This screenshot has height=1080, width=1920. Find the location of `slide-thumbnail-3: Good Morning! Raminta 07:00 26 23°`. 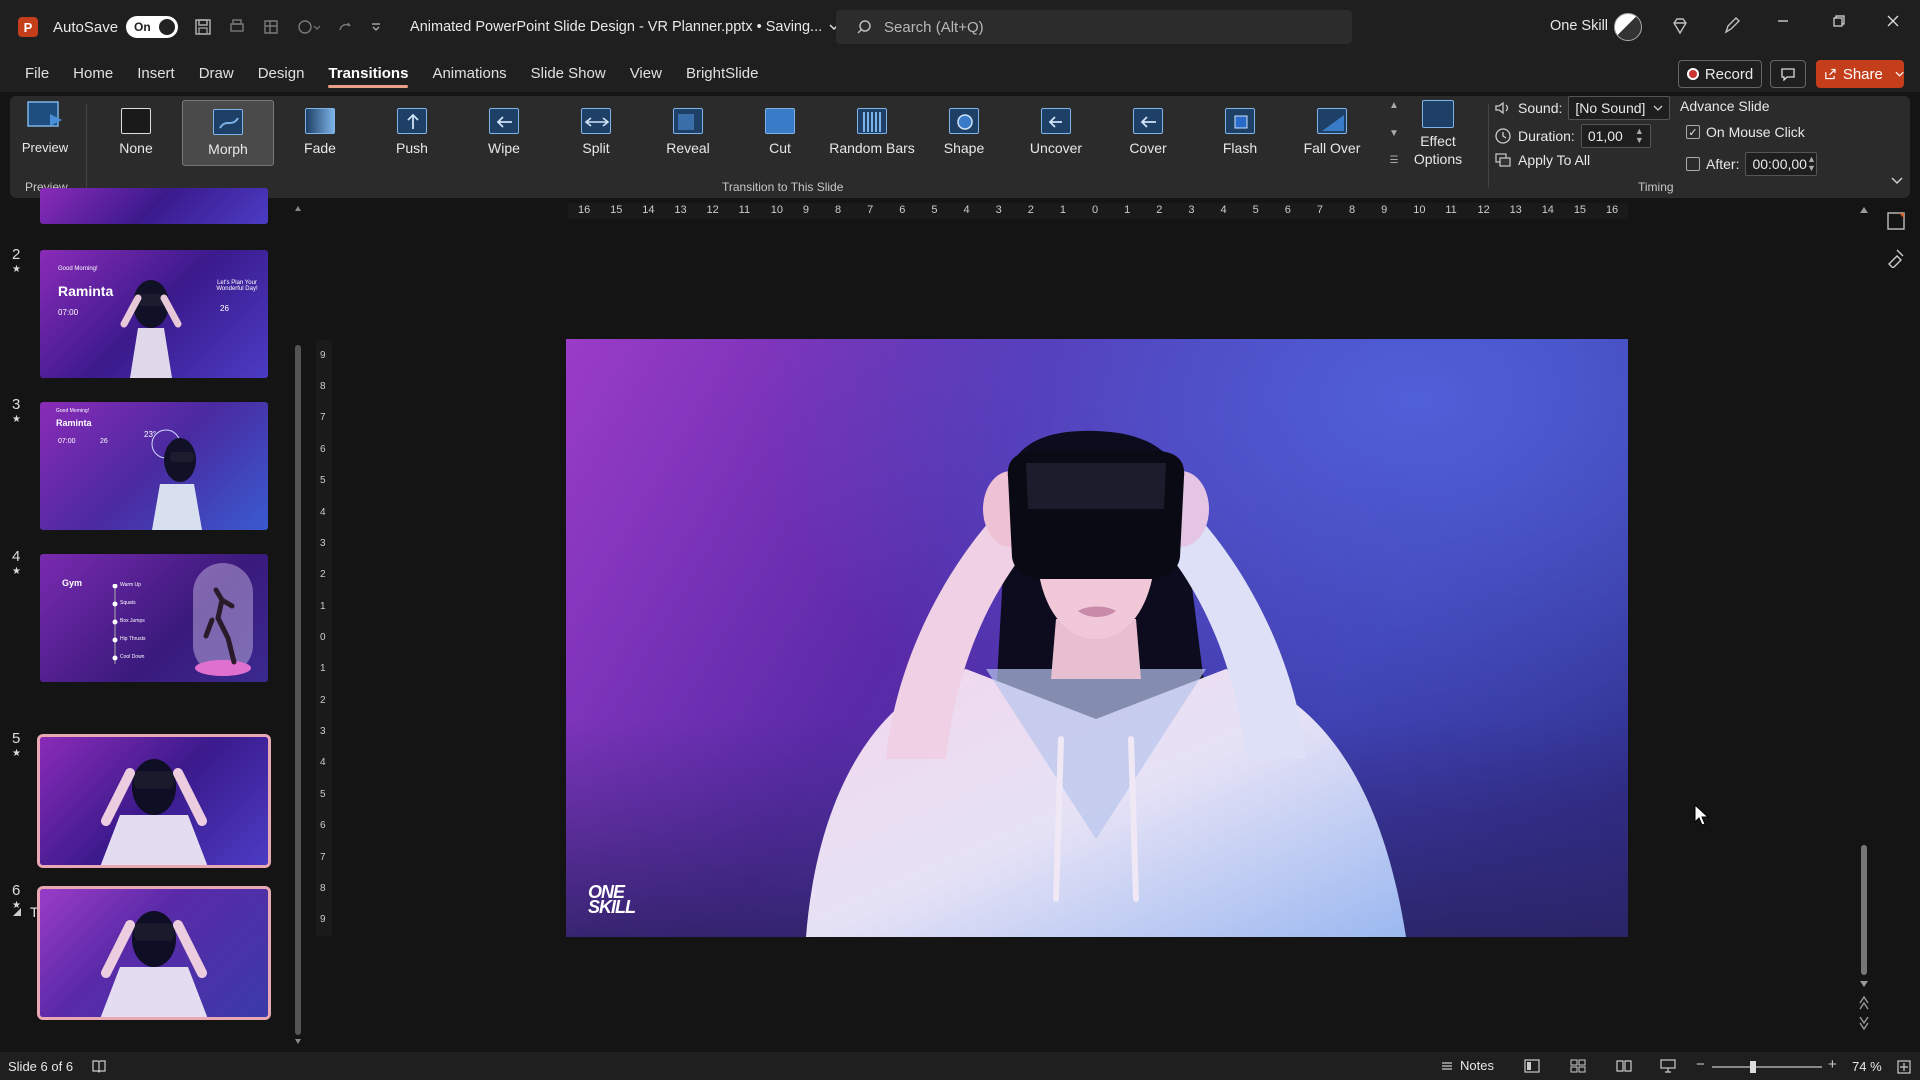

slide-thumbnail-3: Good Morning! Raminta 07:00 26 23° is located at coordinates (154, 466).